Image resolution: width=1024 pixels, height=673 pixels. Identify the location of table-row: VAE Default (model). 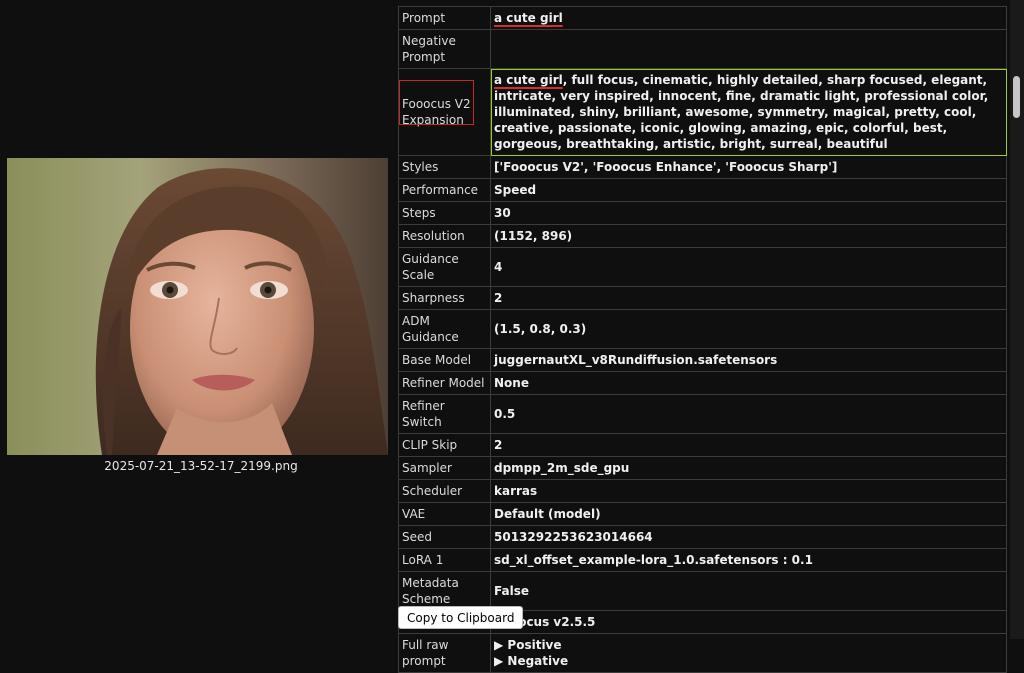
(702, 514).